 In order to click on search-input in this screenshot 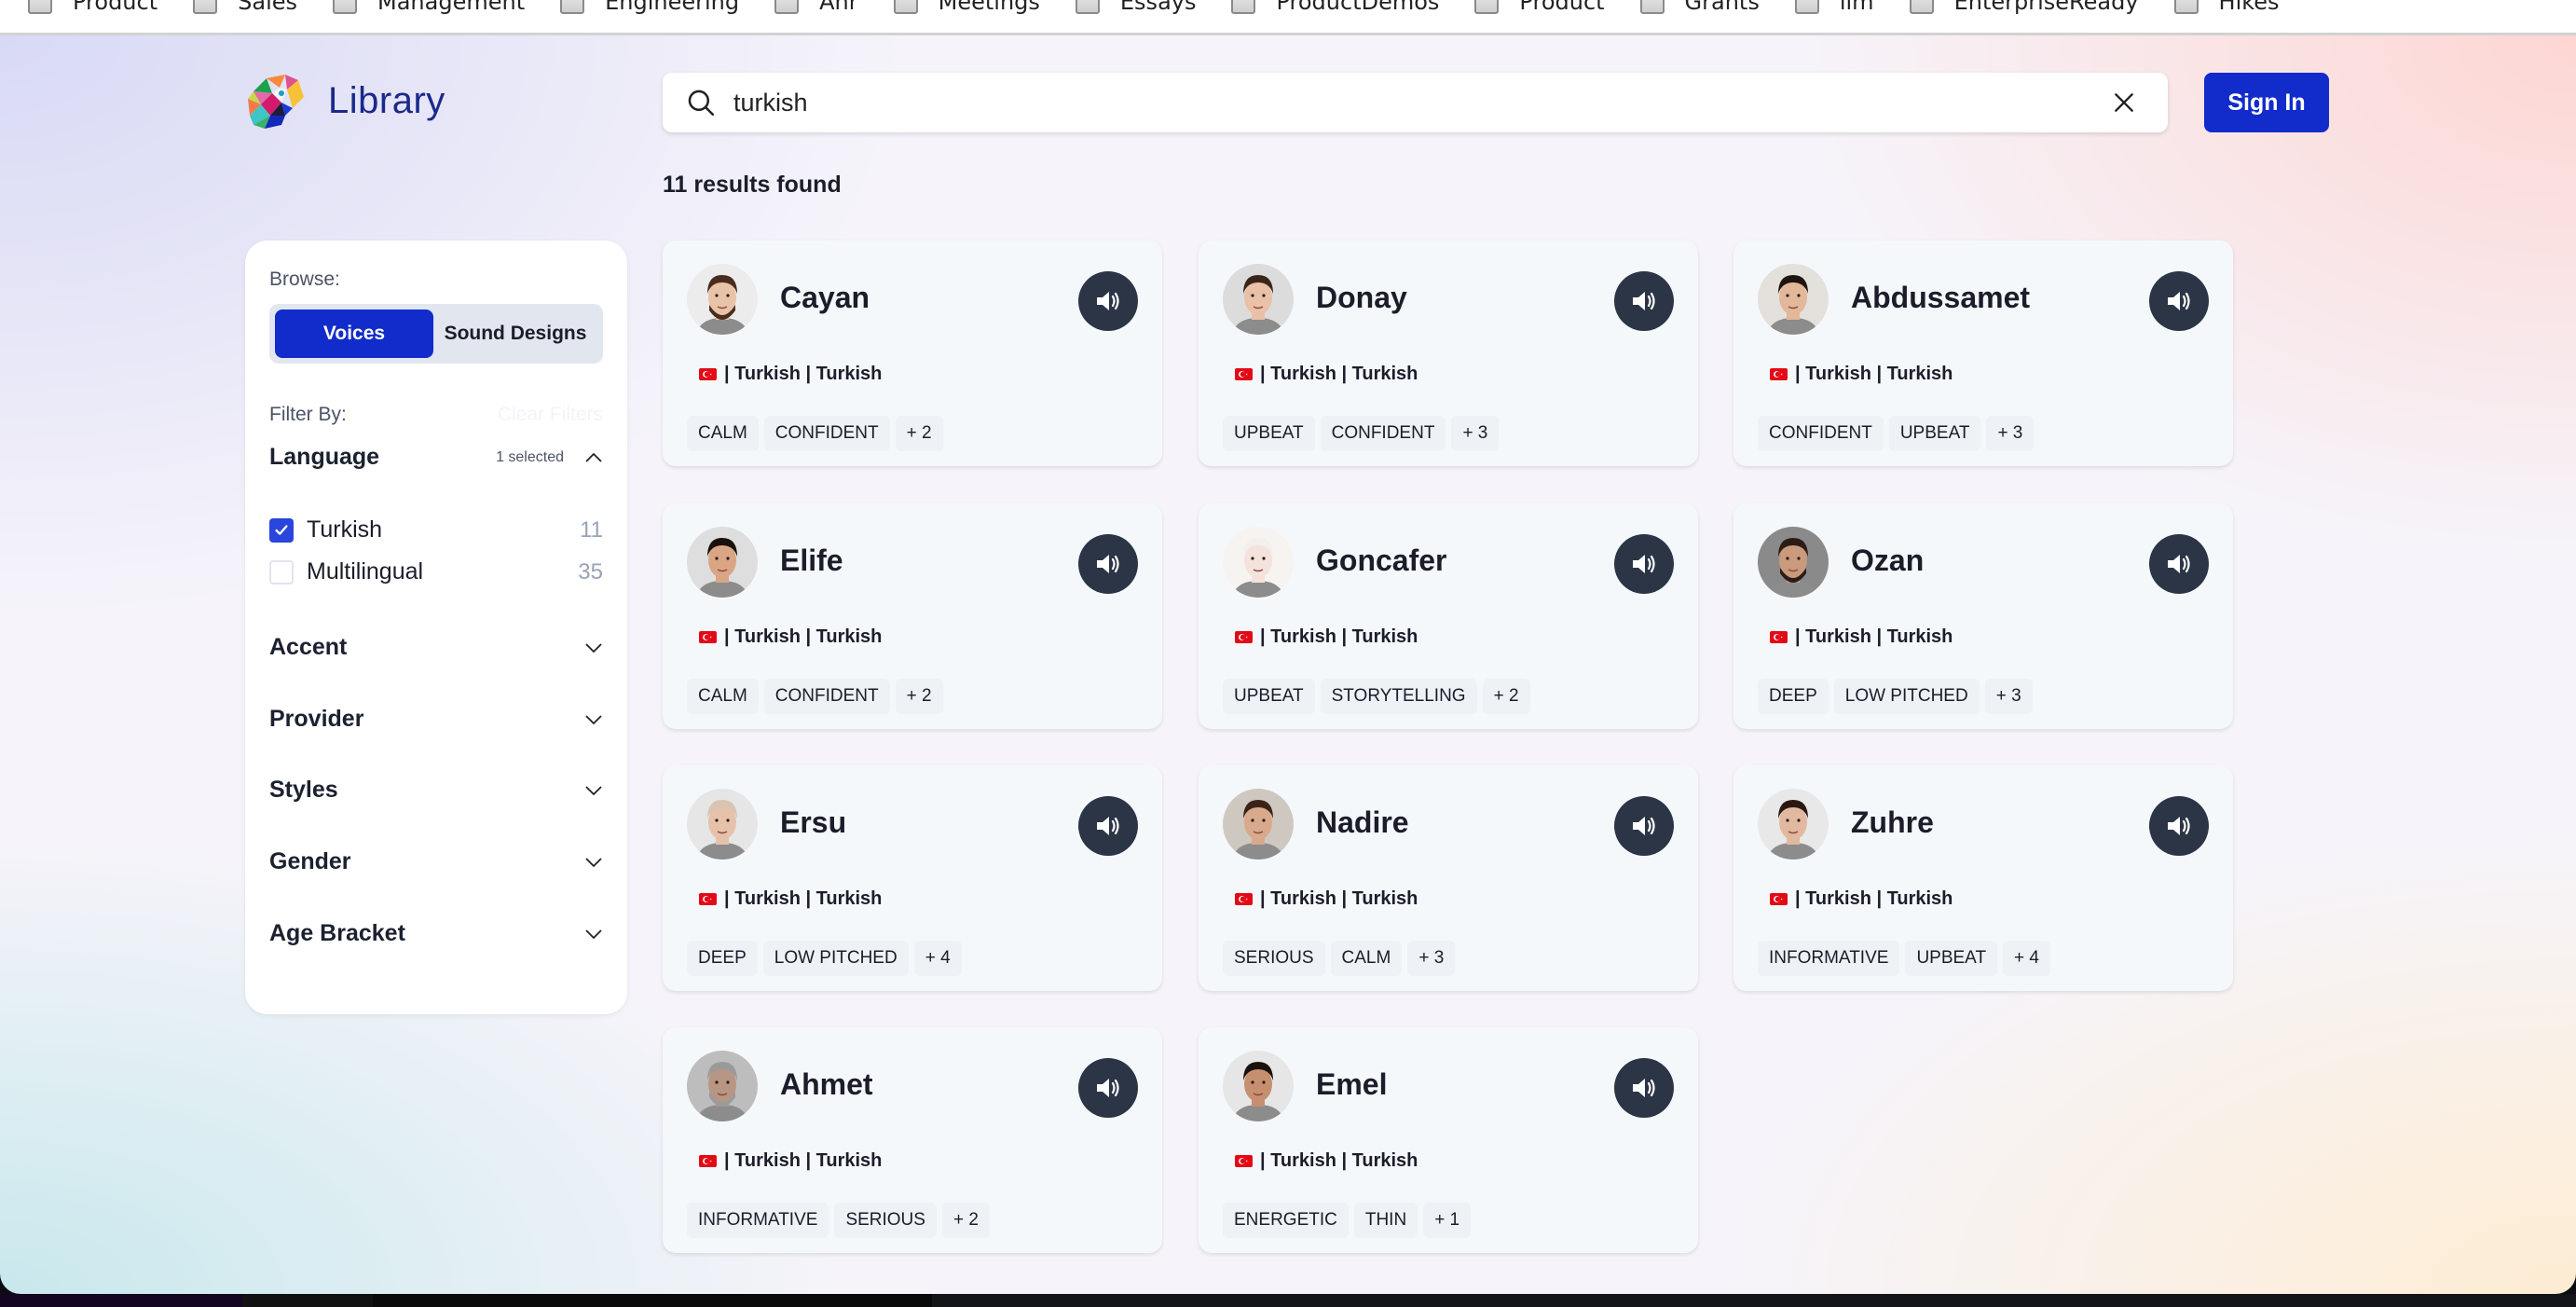, I will do `click(1422, 103)`.